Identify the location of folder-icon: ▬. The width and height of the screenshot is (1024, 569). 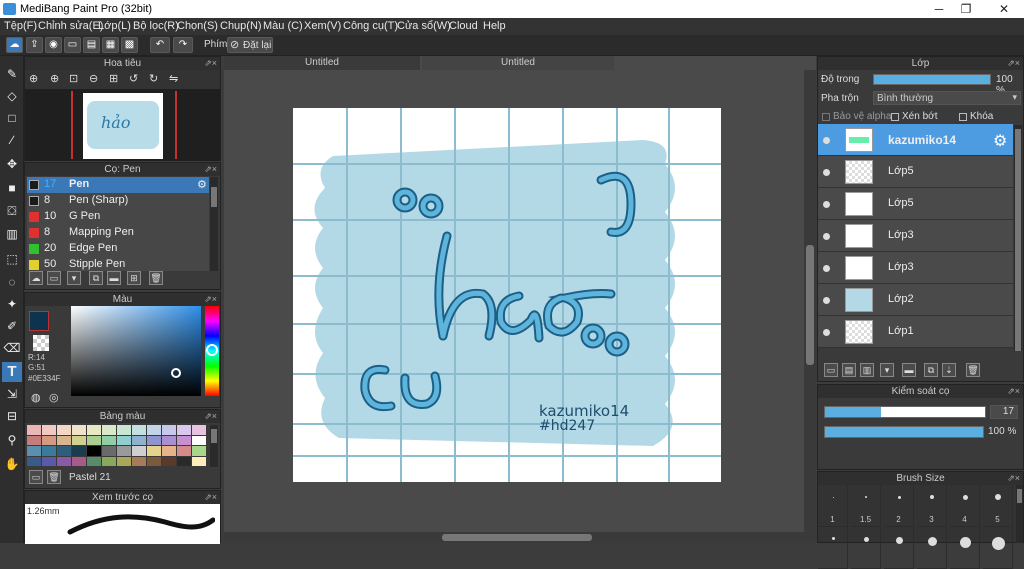
(114, 278).